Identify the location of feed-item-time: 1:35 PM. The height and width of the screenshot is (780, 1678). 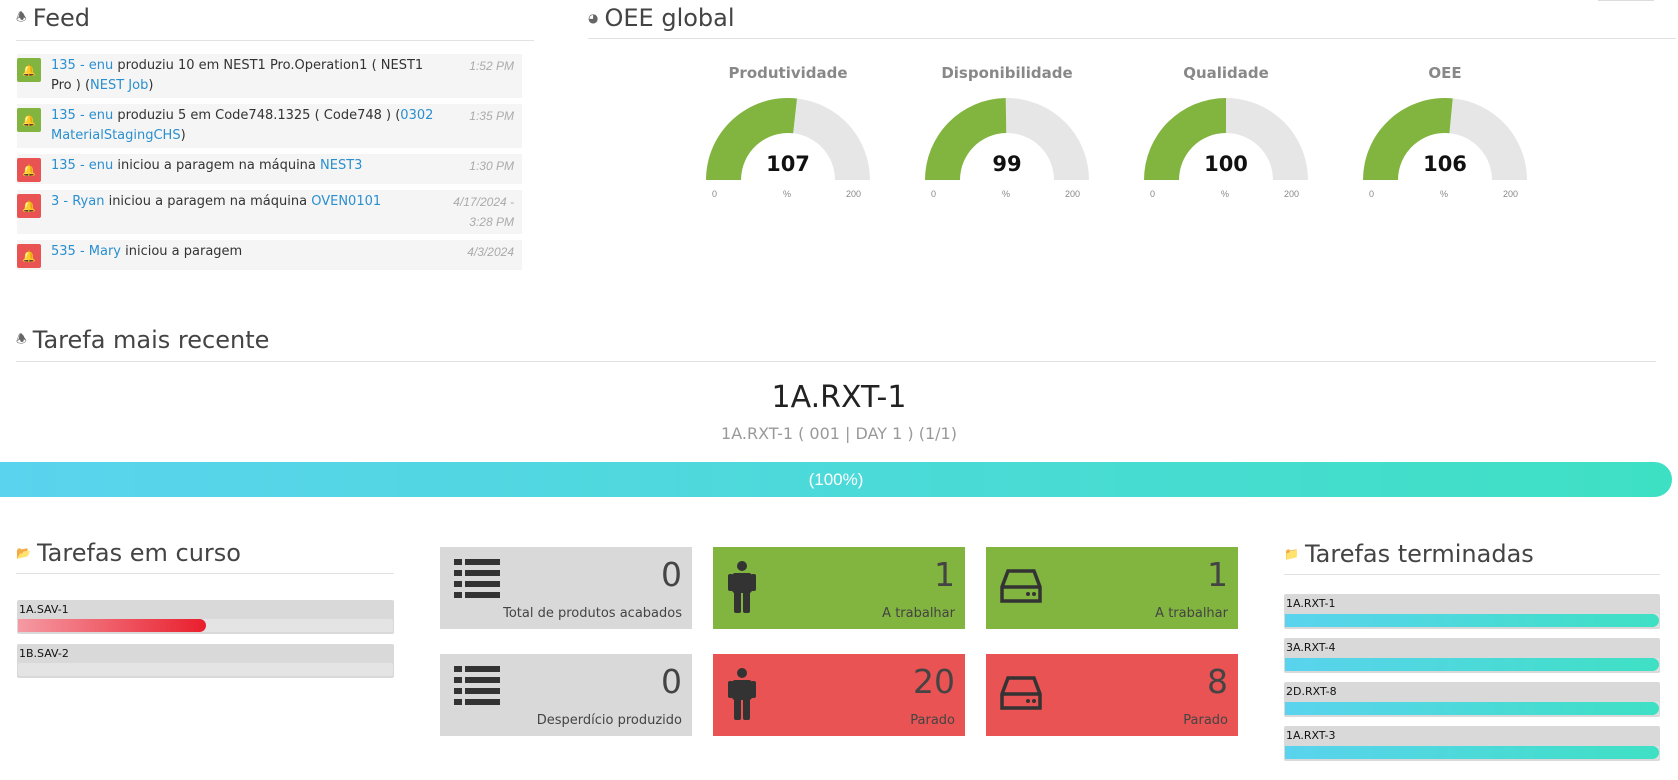
(491, 116).